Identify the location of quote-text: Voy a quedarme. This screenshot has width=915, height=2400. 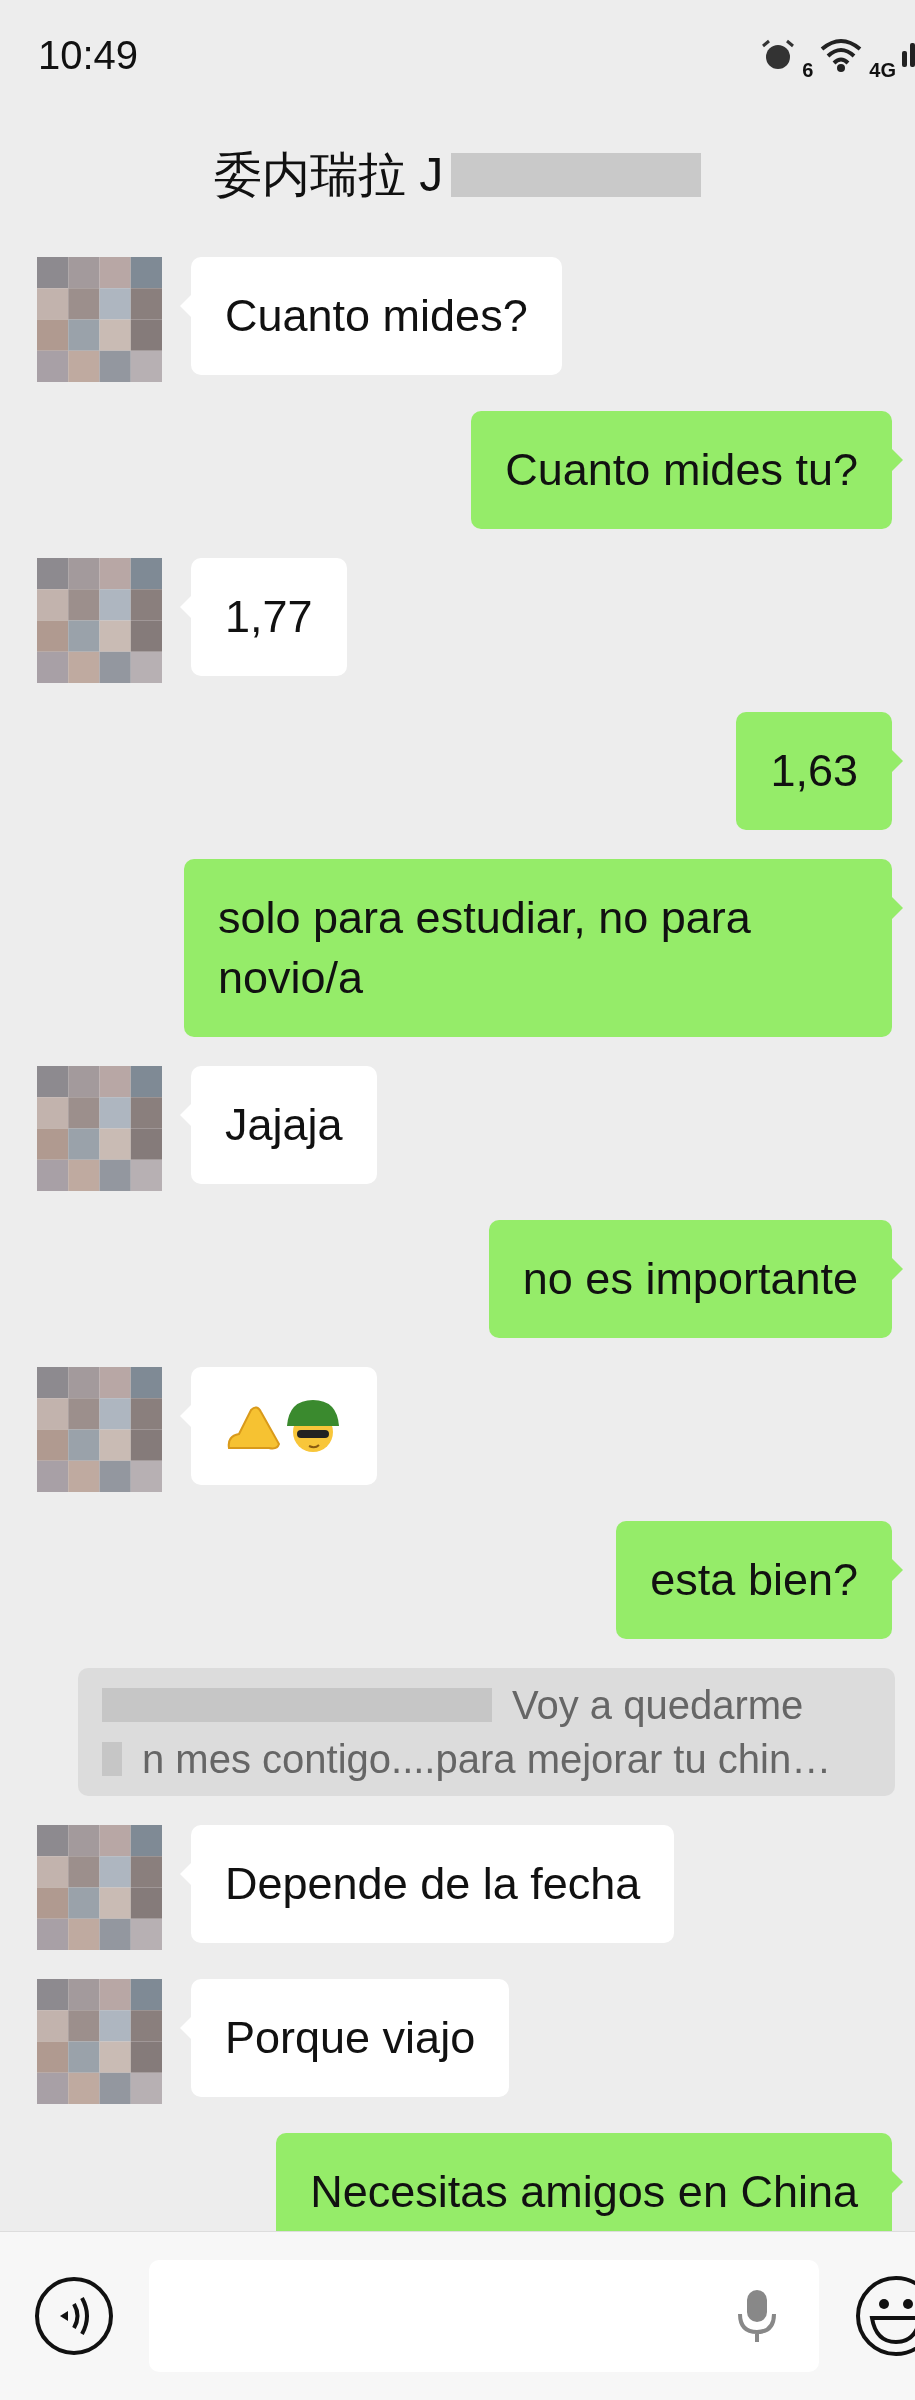
(658, 1705).